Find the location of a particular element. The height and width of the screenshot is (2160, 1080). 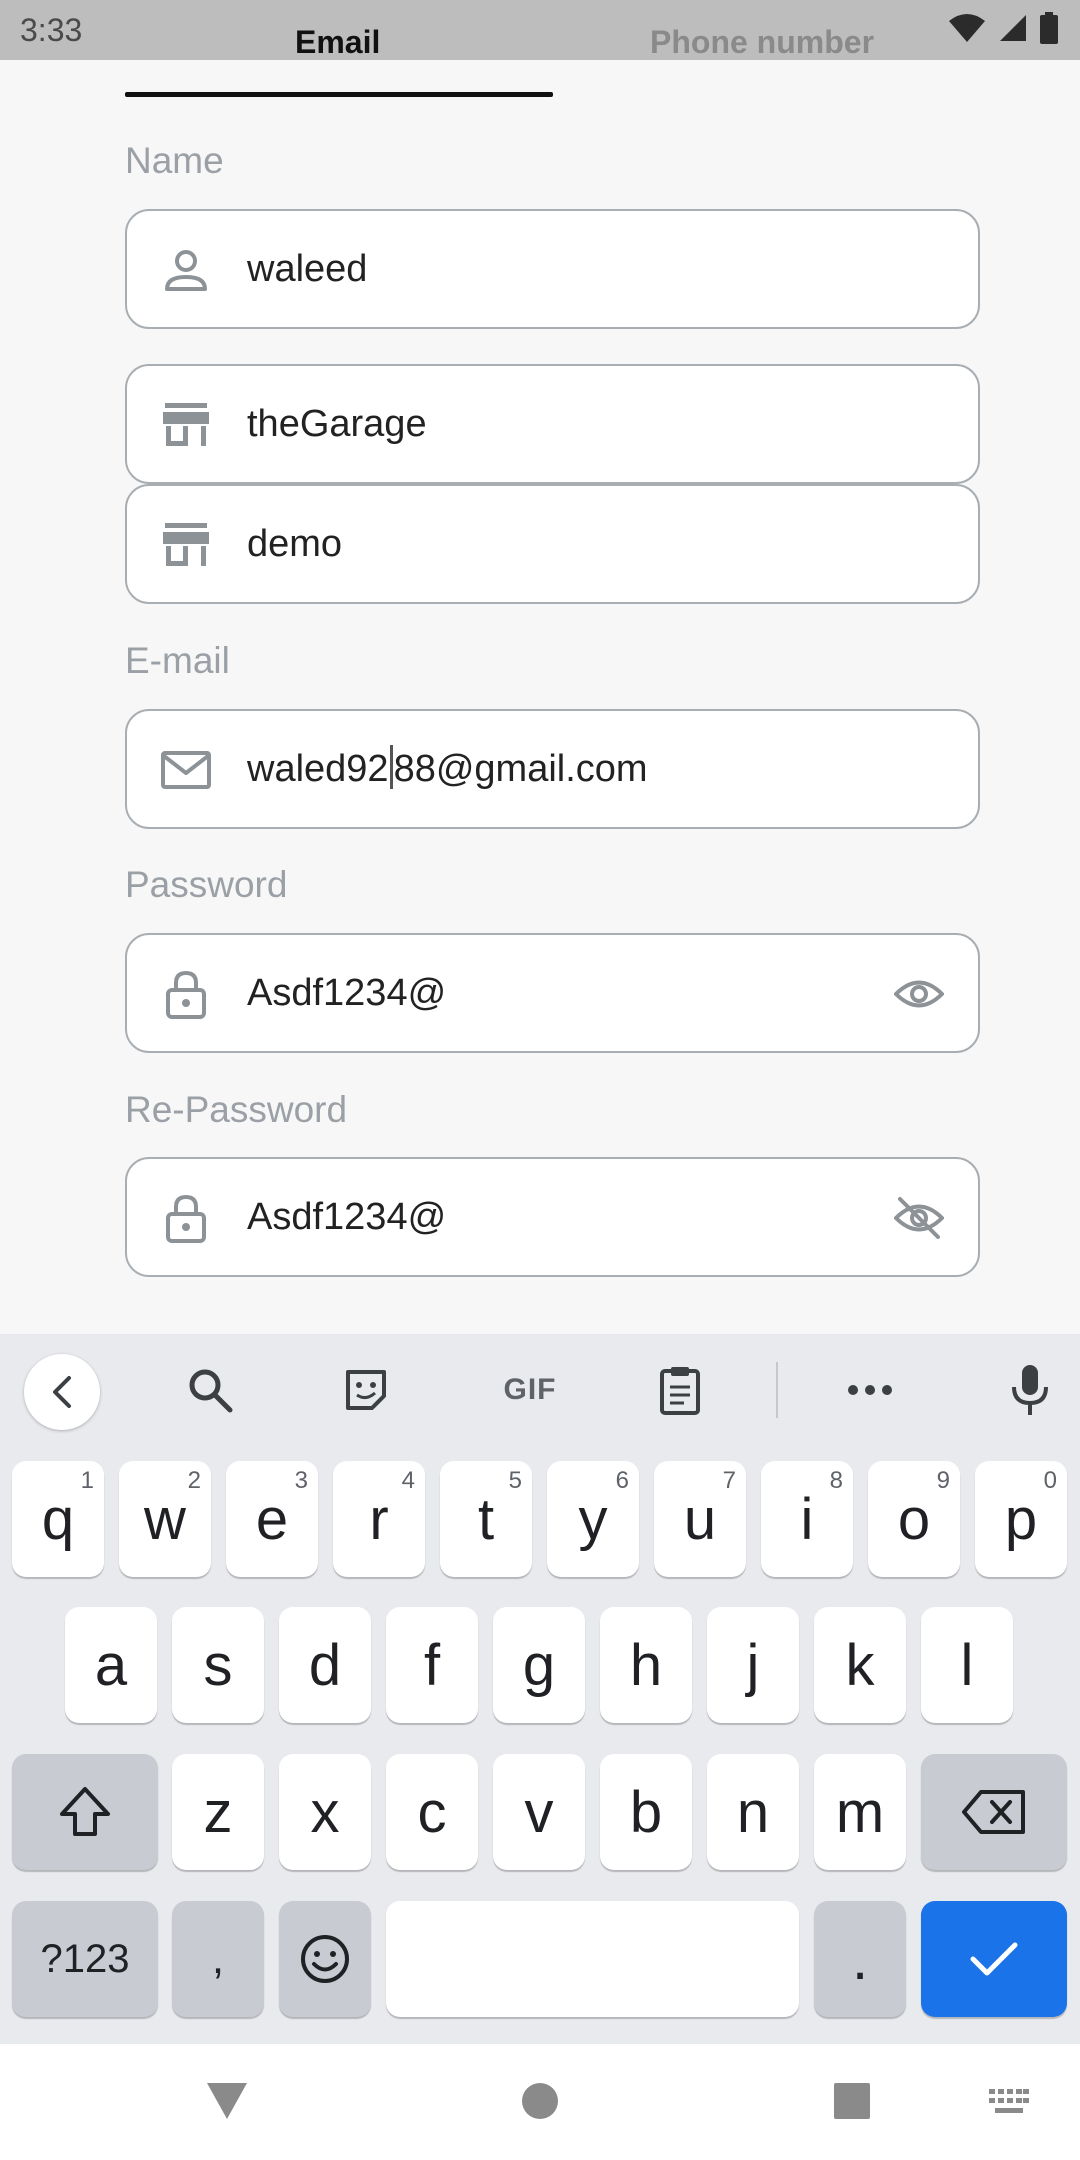

keyboard-collapse-button is located at coordinates (62, 1392).